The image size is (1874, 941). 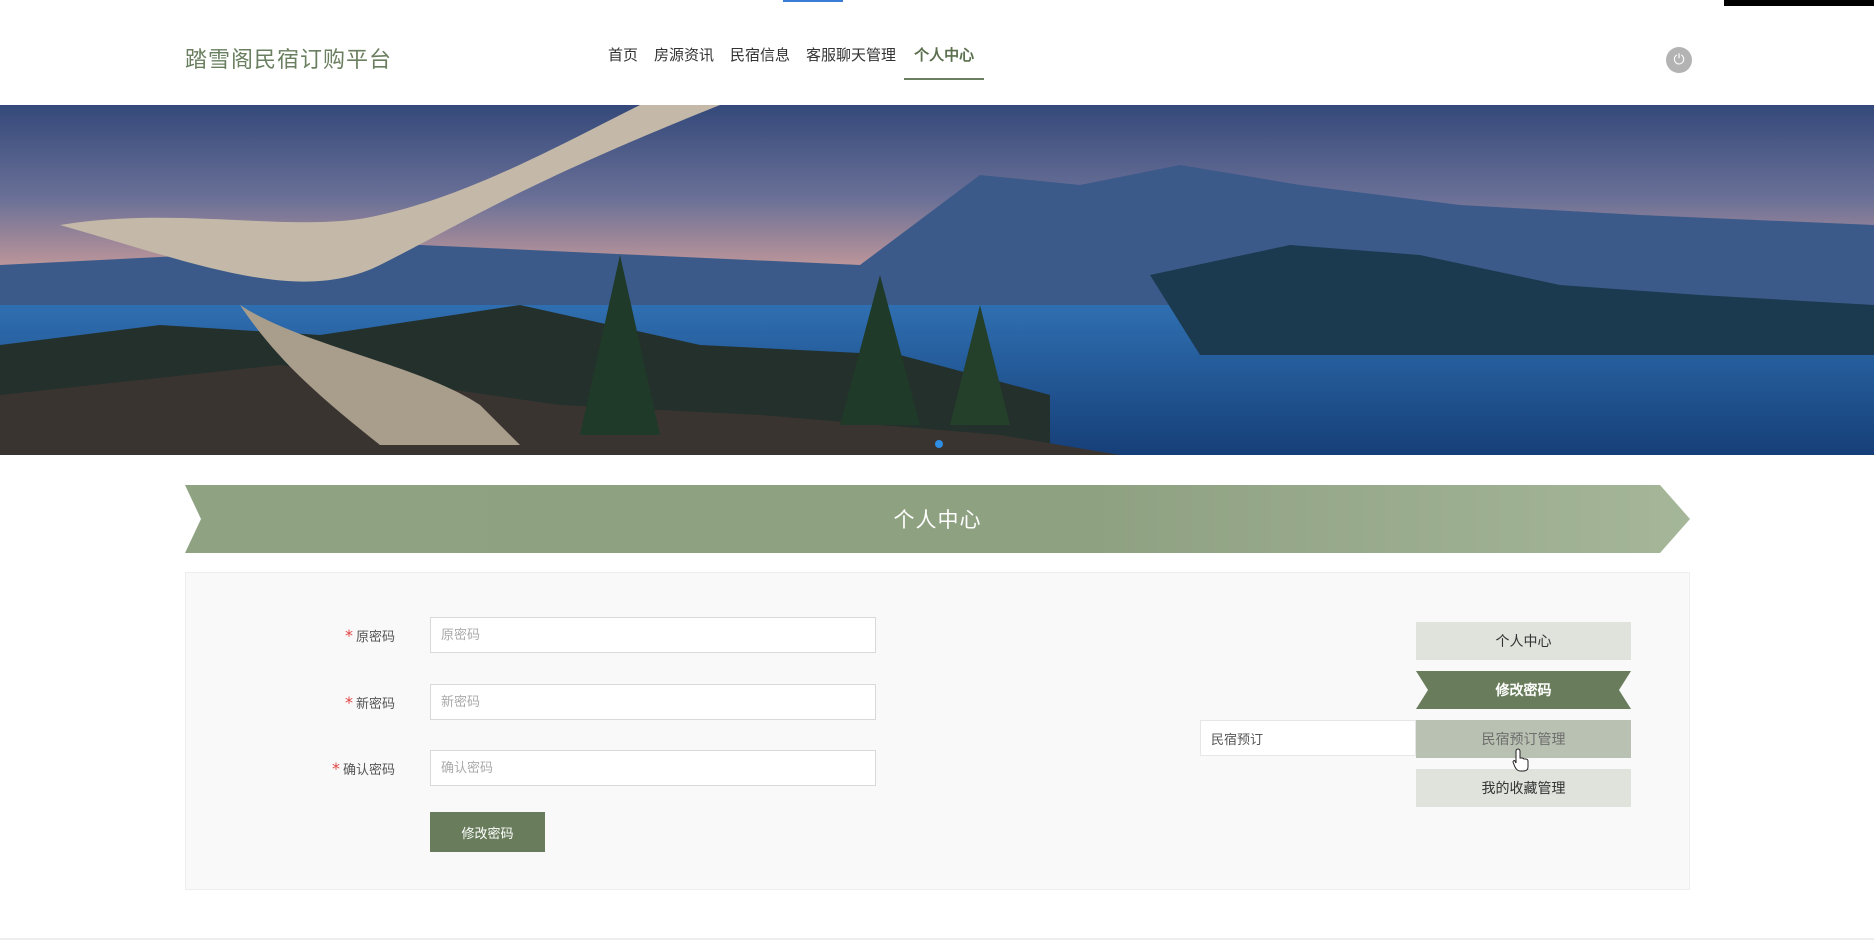 What do you see at coordinates (1523, 641) in the screenshot?
I see `side-item-personal-center: 个人中心` at bounding box center [1523, 641].